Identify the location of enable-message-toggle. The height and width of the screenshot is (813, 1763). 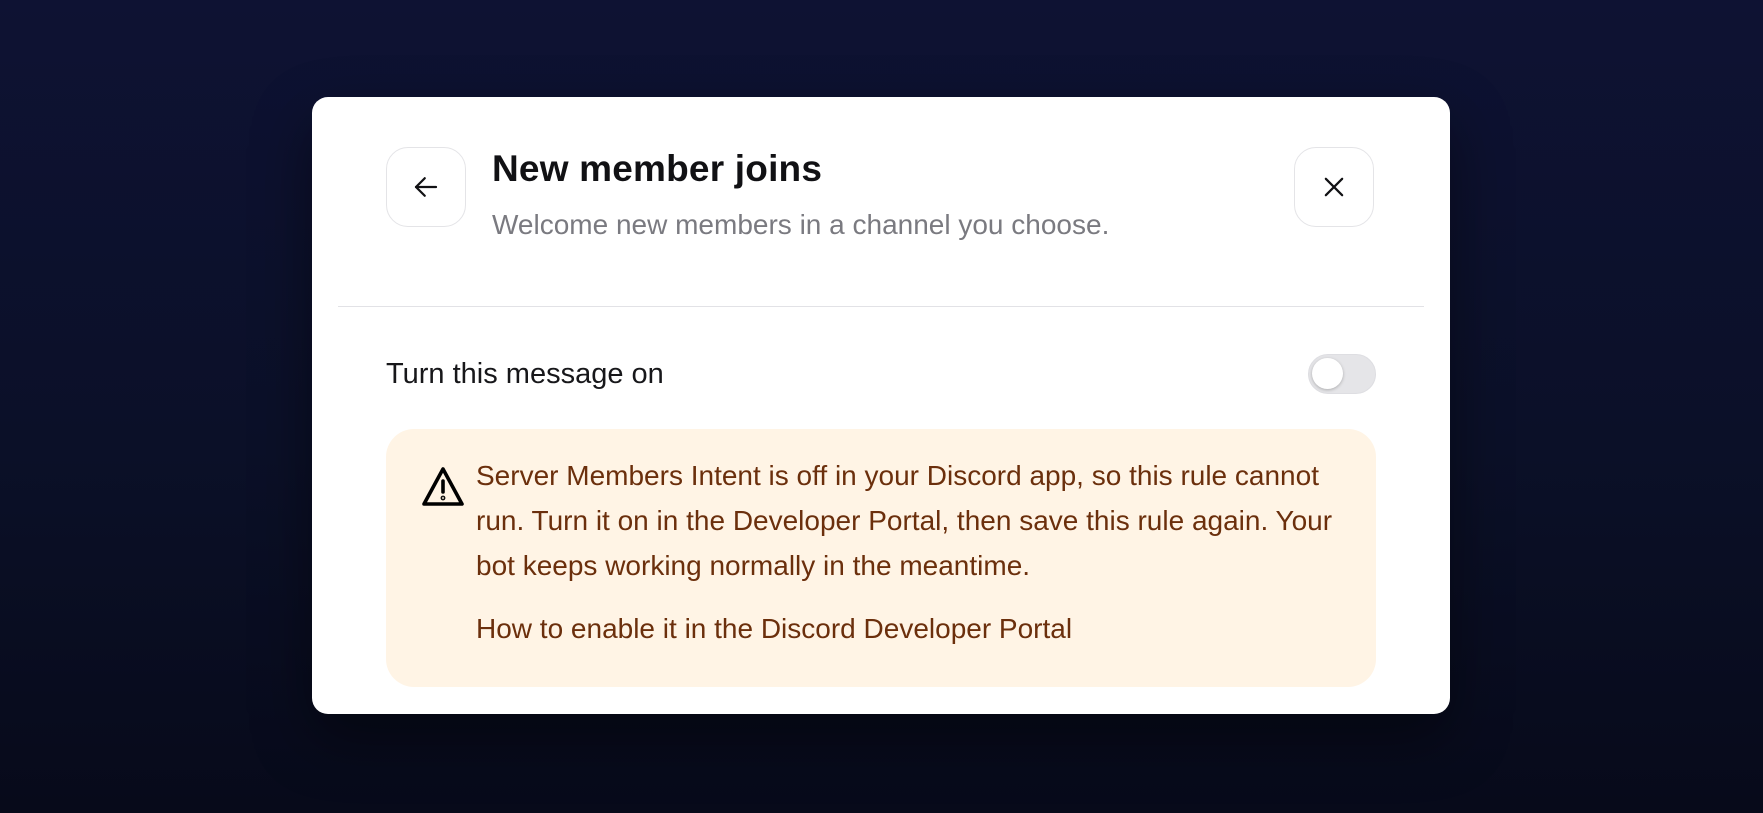
(1342, 374).